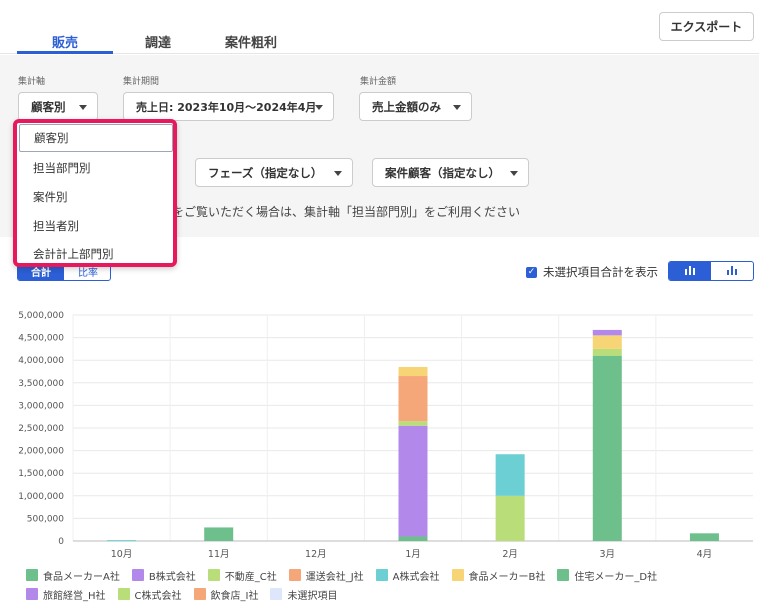 The height and width of the screenshot is (607, 759). What do you see at coordinates (41, 474) in the screenshot?
I see `y-tick-label: 1,500,000` at bounding box center [41, 474].